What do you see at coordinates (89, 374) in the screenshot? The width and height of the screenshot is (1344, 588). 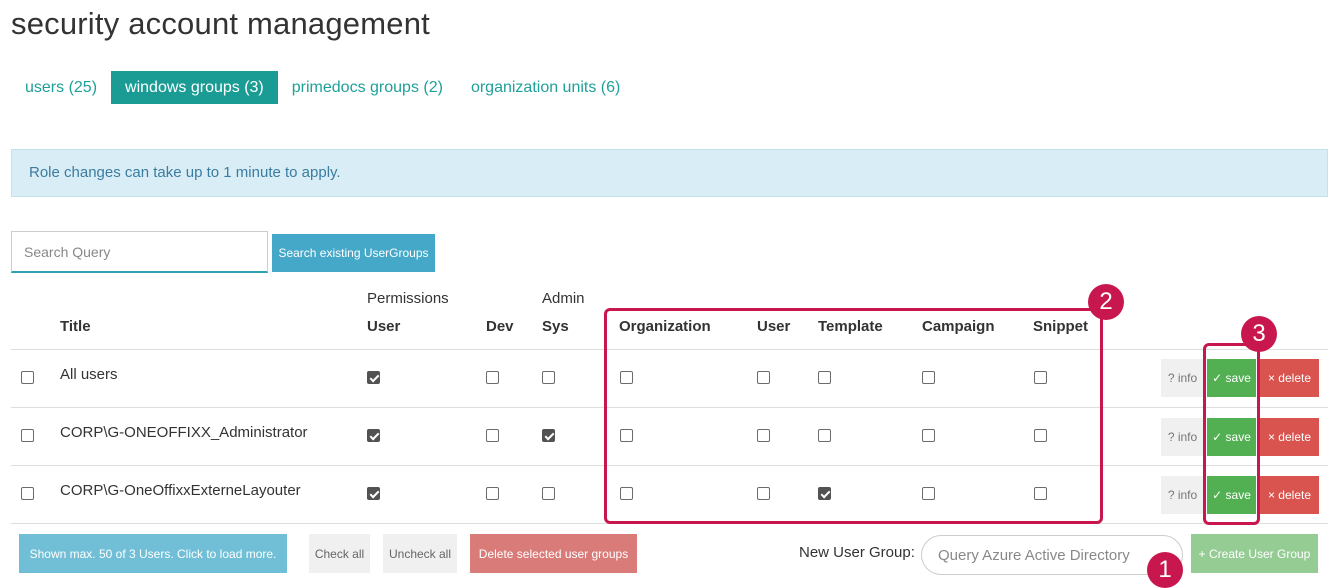 I see `row-title: All users` at bounding box center [89, 374].